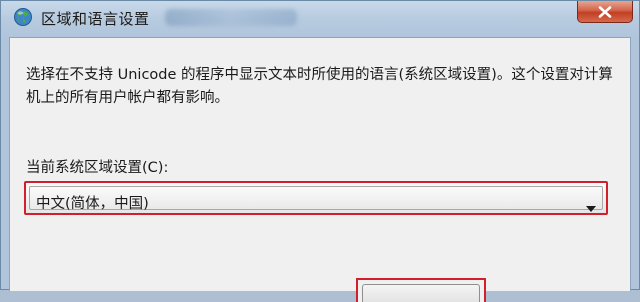 The image size is (640, 302). I want to click on close-icon, so click(605, 11).